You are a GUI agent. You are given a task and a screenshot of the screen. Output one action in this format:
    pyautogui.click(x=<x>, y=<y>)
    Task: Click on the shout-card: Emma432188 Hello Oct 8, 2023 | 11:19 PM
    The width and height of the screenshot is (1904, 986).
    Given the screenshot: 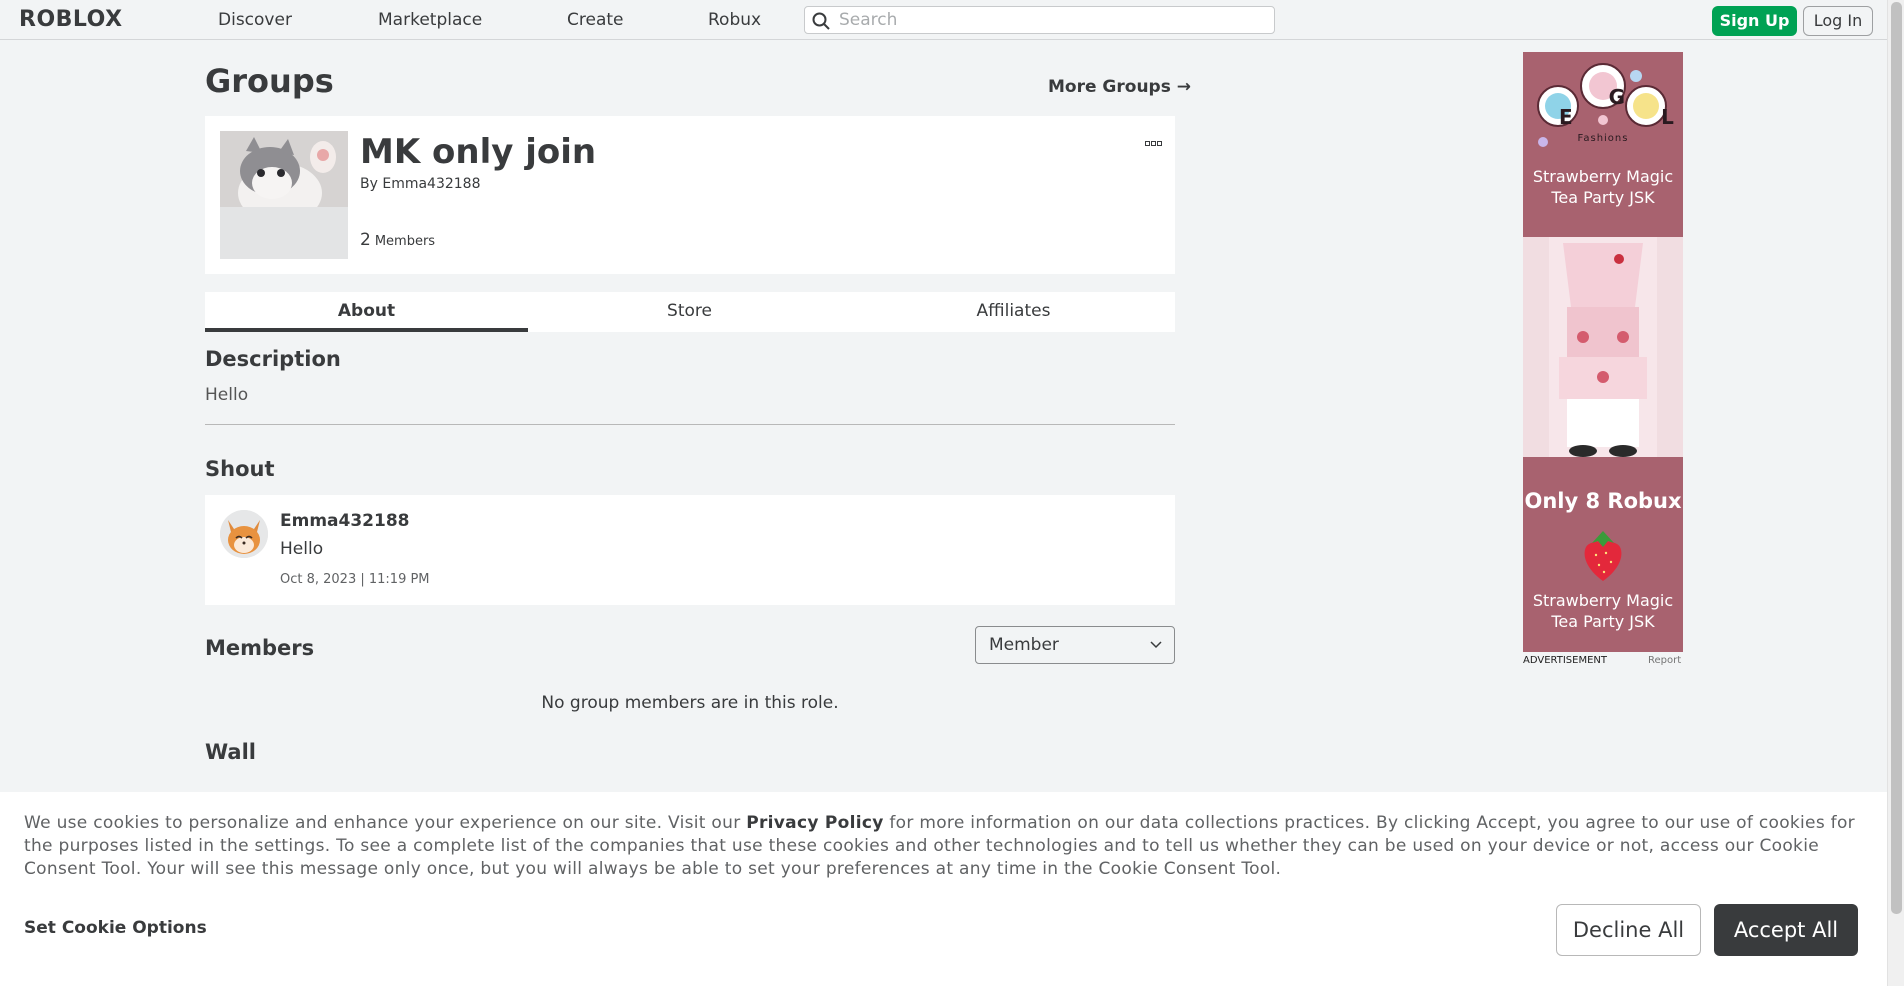 What is the action you would take?
    pyautogui.click(x=690, y=550)
    